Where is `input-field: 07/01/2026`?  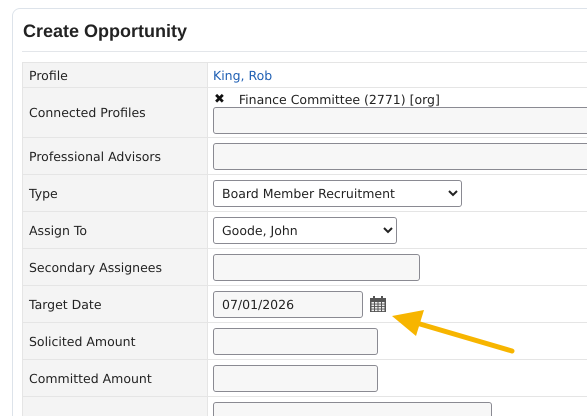
input-field: 07/01/2026 is located at coordinates (288, 304).